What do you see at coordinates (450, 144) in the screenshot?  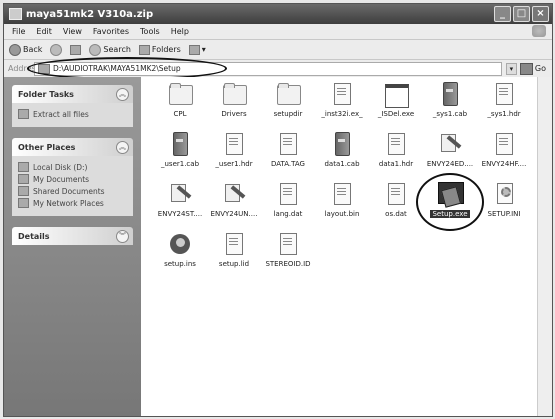 I see `tool-icon` at bounding box center [450, 144].